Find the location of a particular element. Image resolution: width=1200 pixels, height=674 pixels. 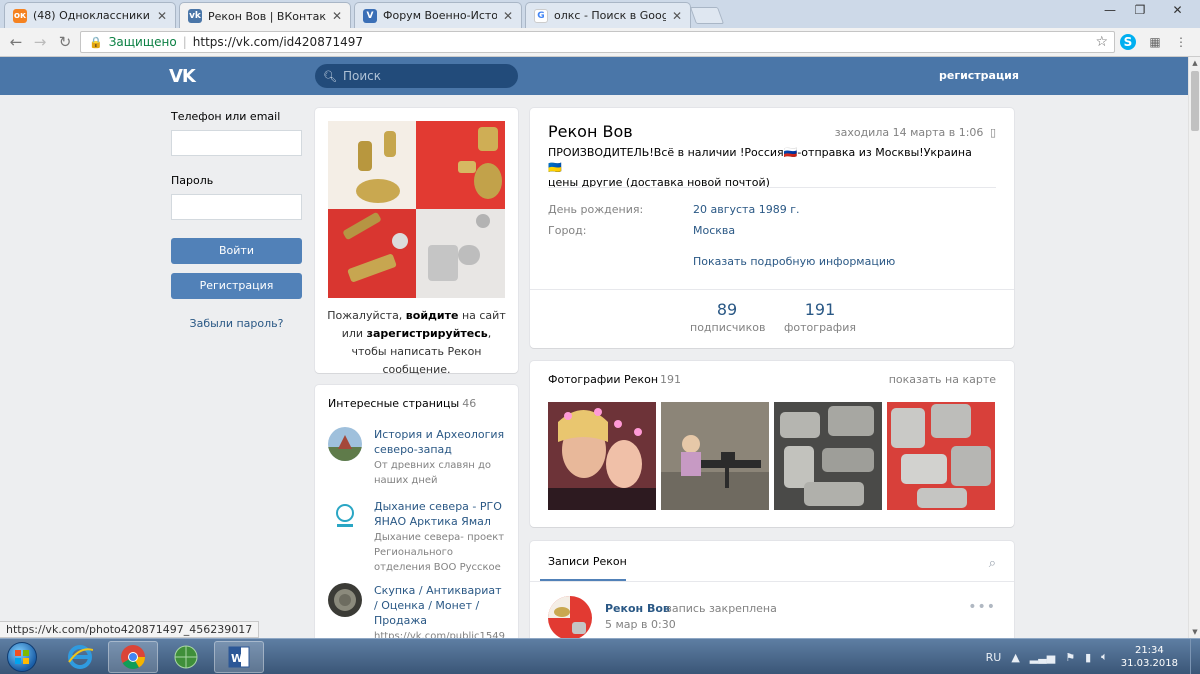

followers-label: подписчиков is located at coordinates (728, 327).